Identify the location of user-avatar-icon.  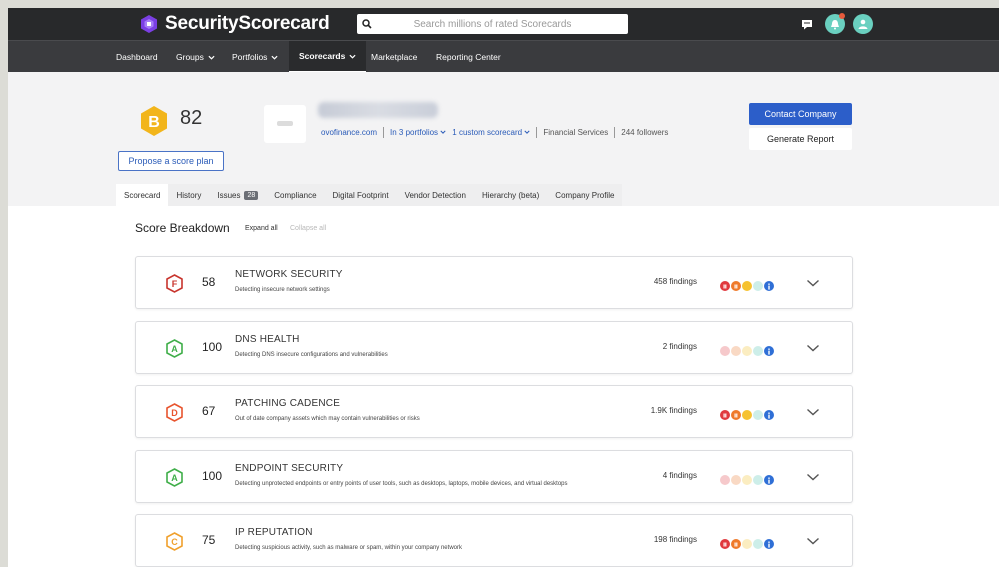
(863, 24).